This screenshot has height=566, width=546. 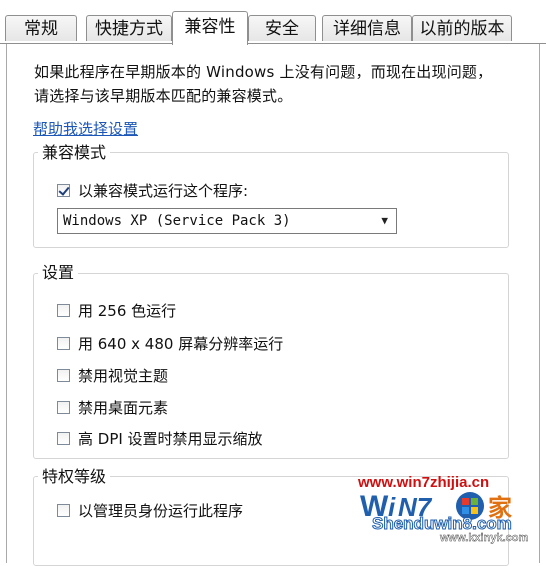 What do you see at coordinates (74, 153) in the screenshot?
I see `compat-mode-title: 兼容模式` at bounding box center [74, 153].